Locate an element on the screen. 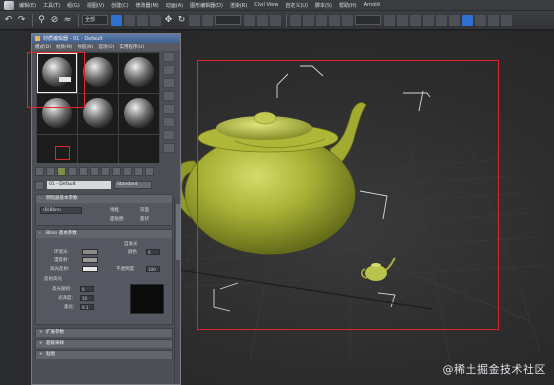 The image size is (554, 385). ambient-color-swatch is located at coordinates (90, 252).